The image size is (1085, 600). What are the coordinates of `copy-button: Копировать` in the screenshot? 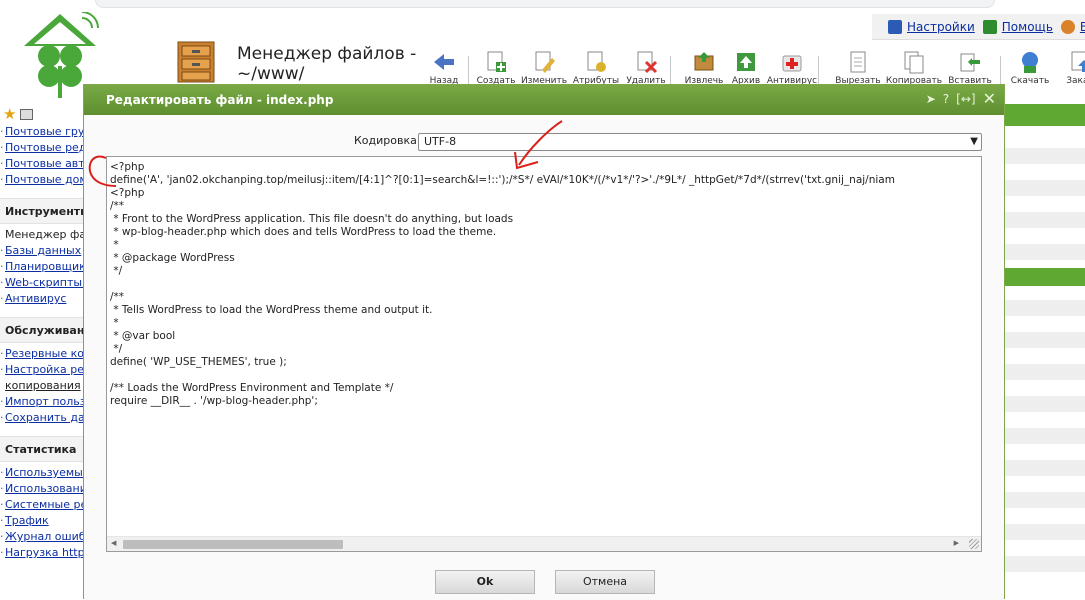 It's located at (914, 68).